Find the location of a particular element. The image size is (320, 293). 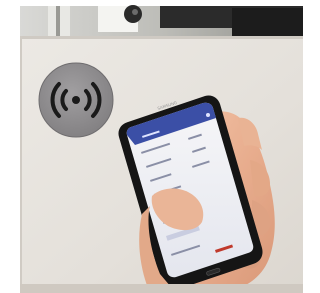

machine-top is located at coordinates (161, 21).